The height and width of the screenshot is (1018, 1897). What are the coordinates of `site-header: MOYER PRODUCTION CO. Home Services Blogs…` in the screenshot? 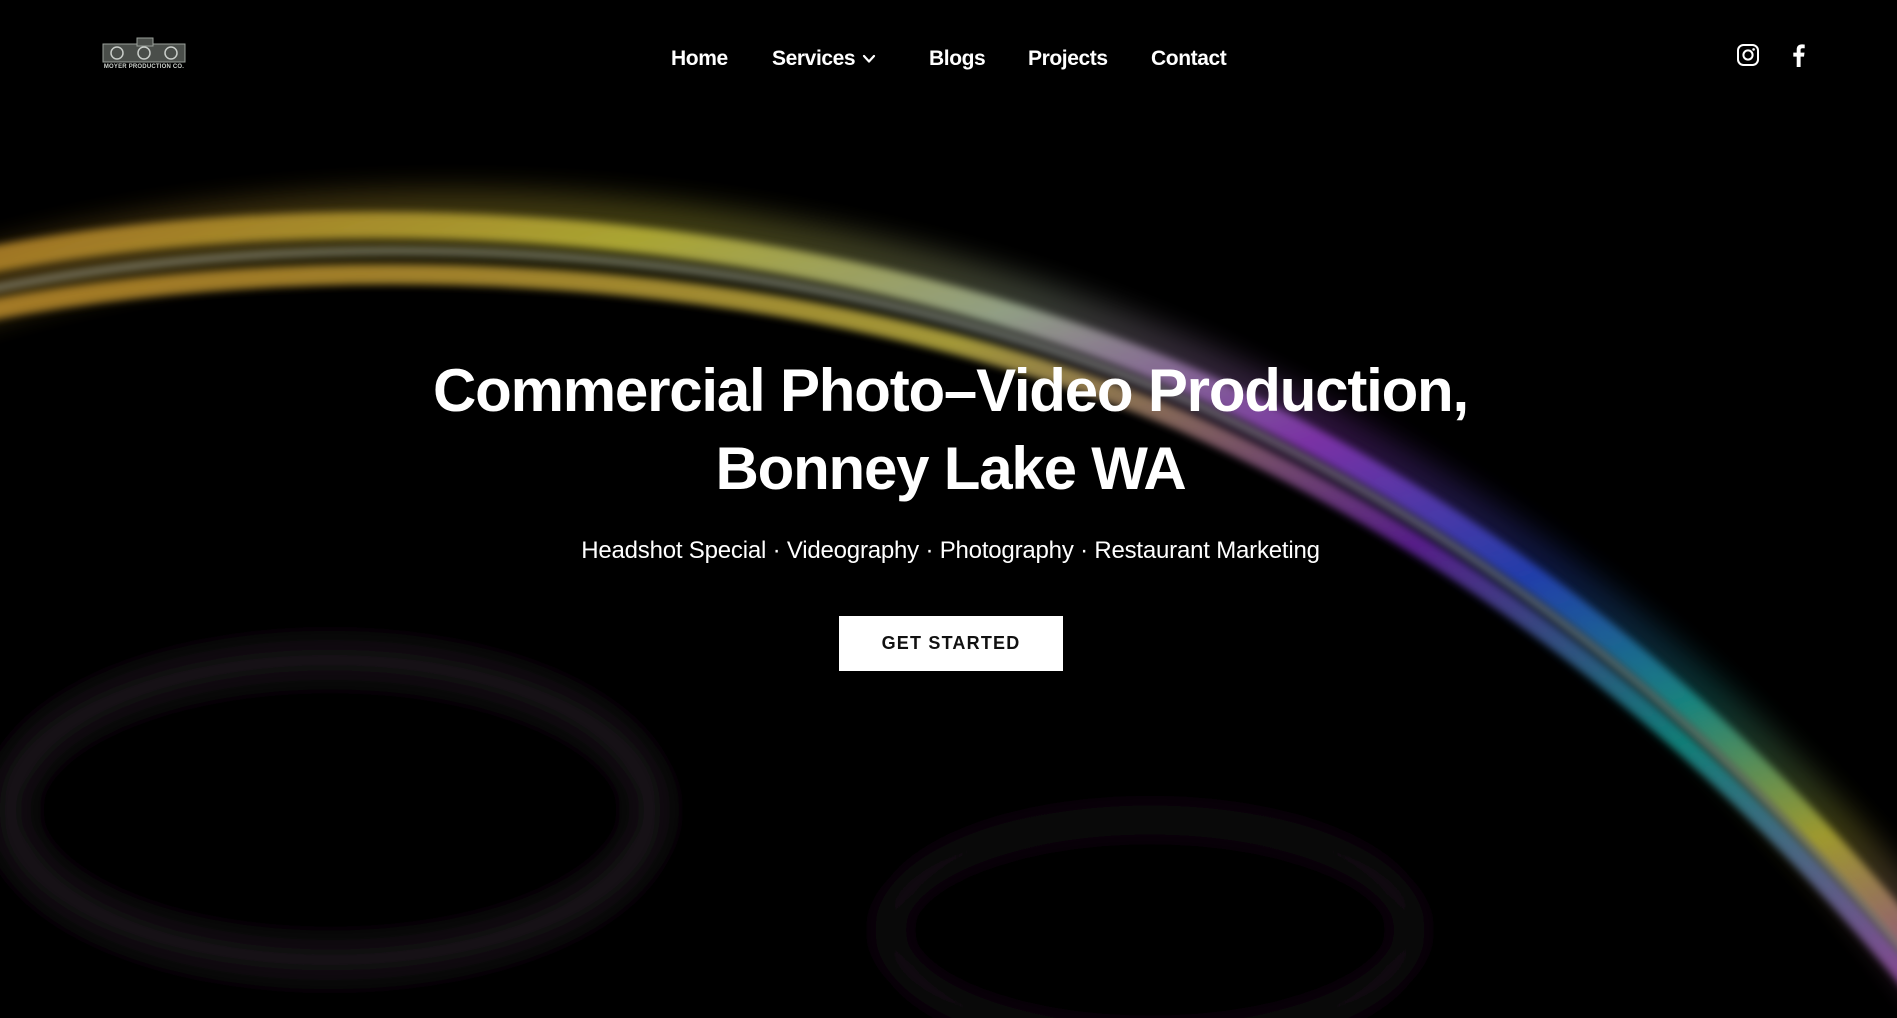 It's located at (948, 58).